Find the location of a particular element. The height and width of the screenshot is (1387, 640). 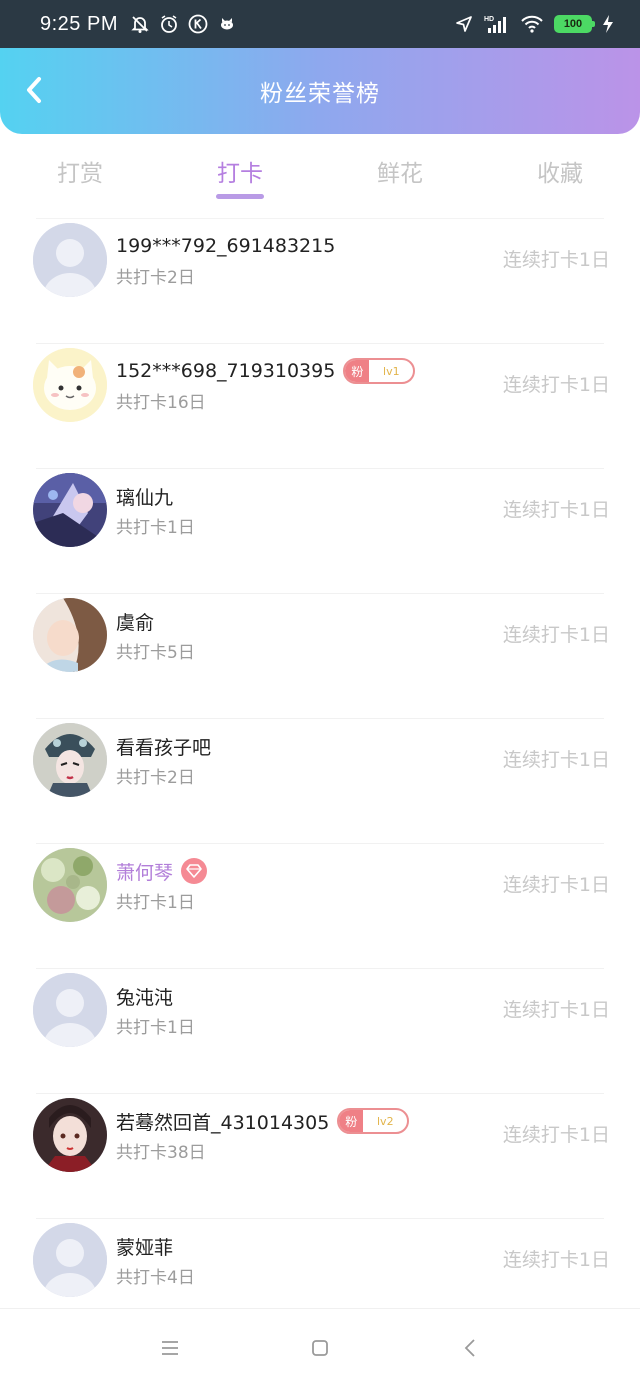

tab-flowers: 鲜花 is located at coordinates (400, 169).